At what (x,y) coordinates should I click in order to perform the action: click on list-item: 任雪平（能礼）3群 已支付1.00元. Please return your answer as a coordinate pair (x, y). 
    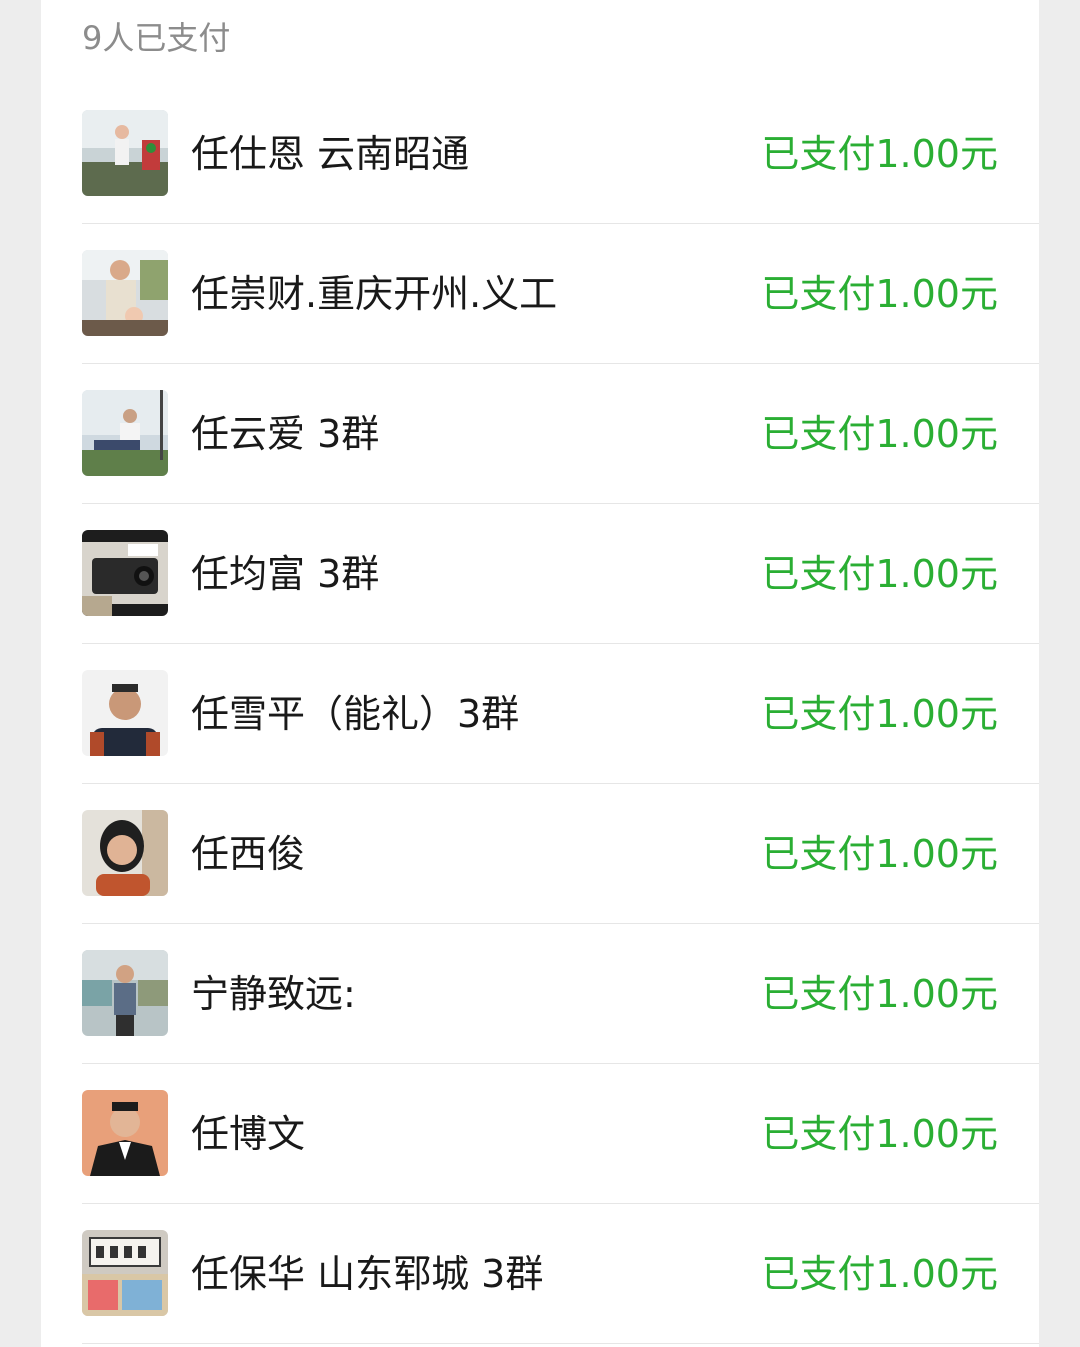
    Looking at the image, I should click on (540, 714).